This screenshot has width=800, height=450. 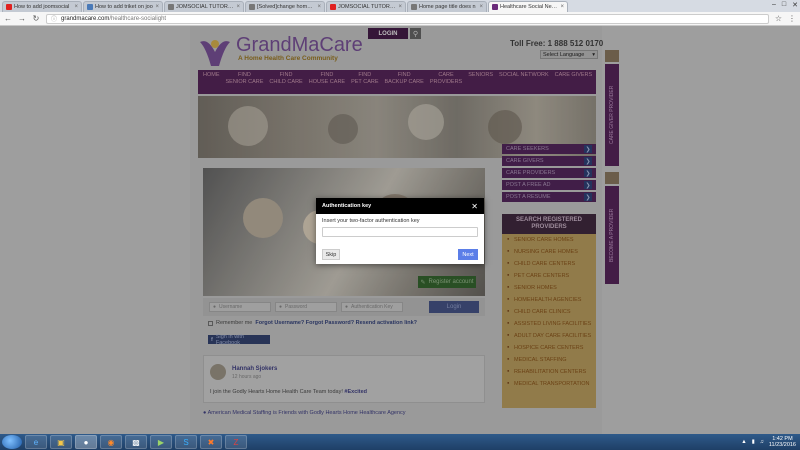 I want to click on tray-arrow-icon: ▲, so click(x=743, y=442).